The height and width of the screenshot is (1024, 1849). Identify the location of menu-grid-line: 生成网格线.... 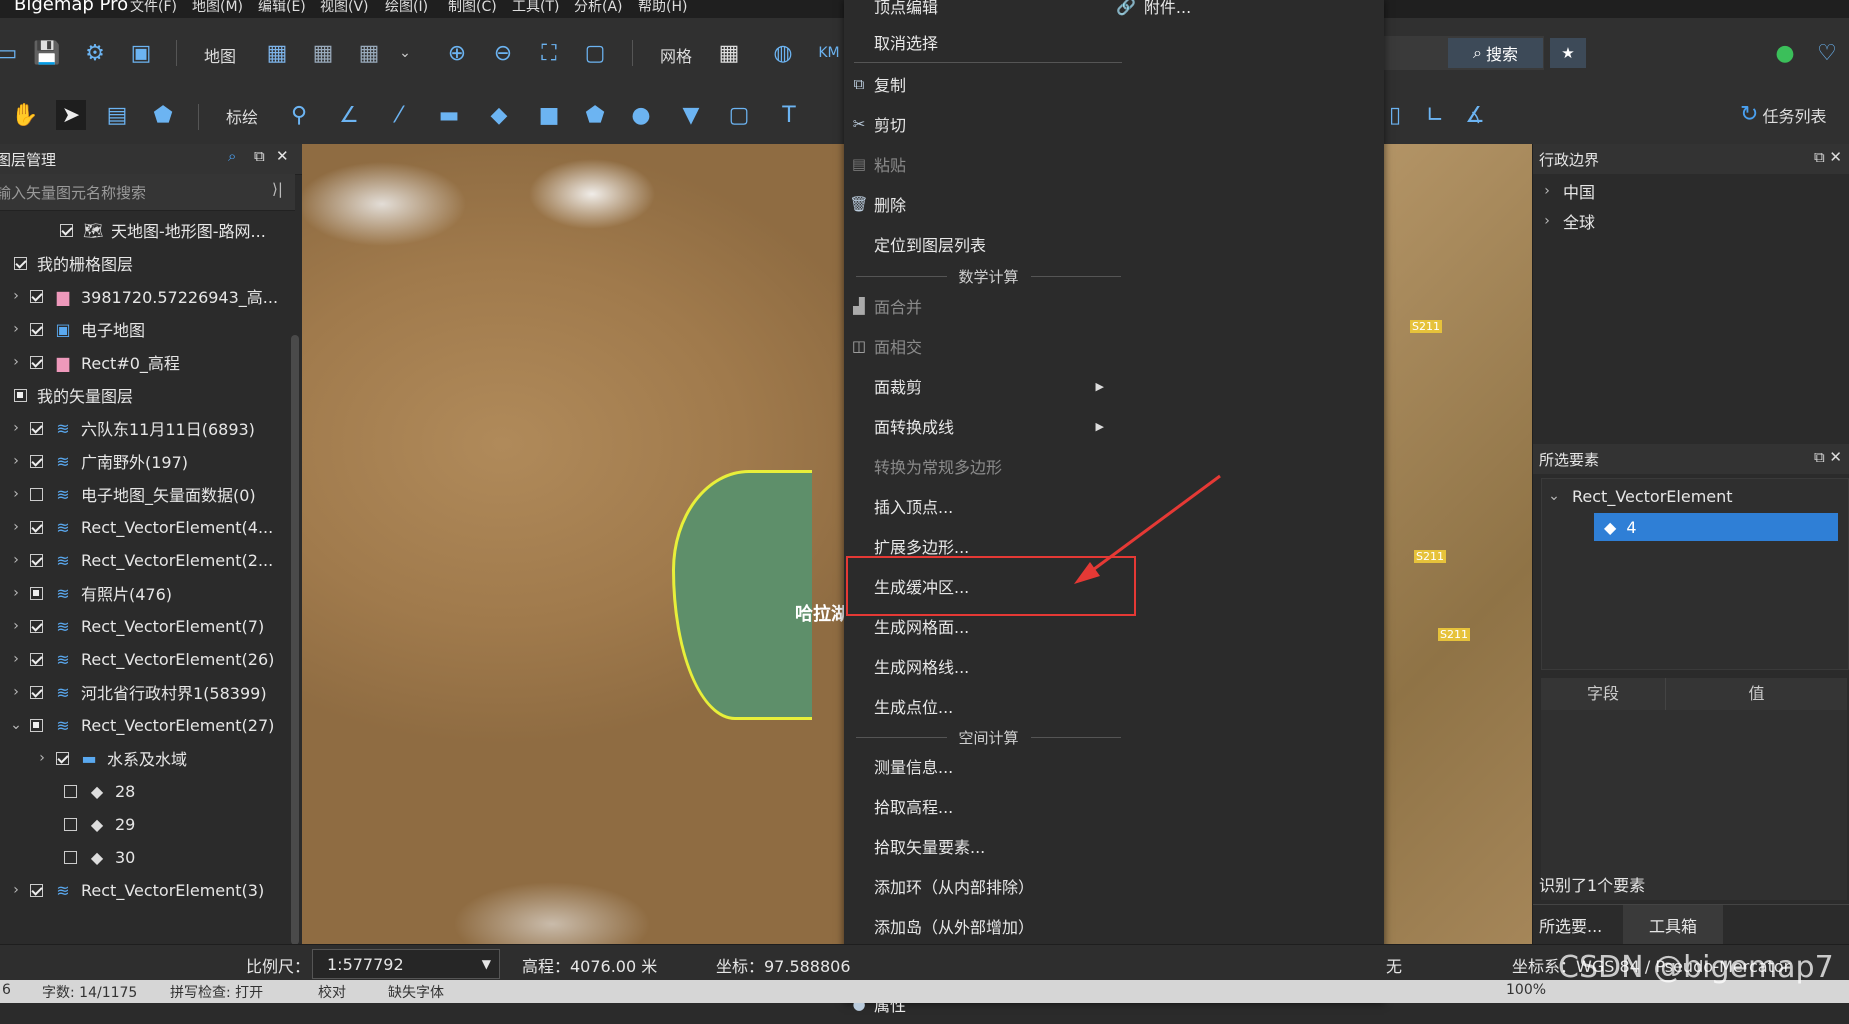
(979, 666).